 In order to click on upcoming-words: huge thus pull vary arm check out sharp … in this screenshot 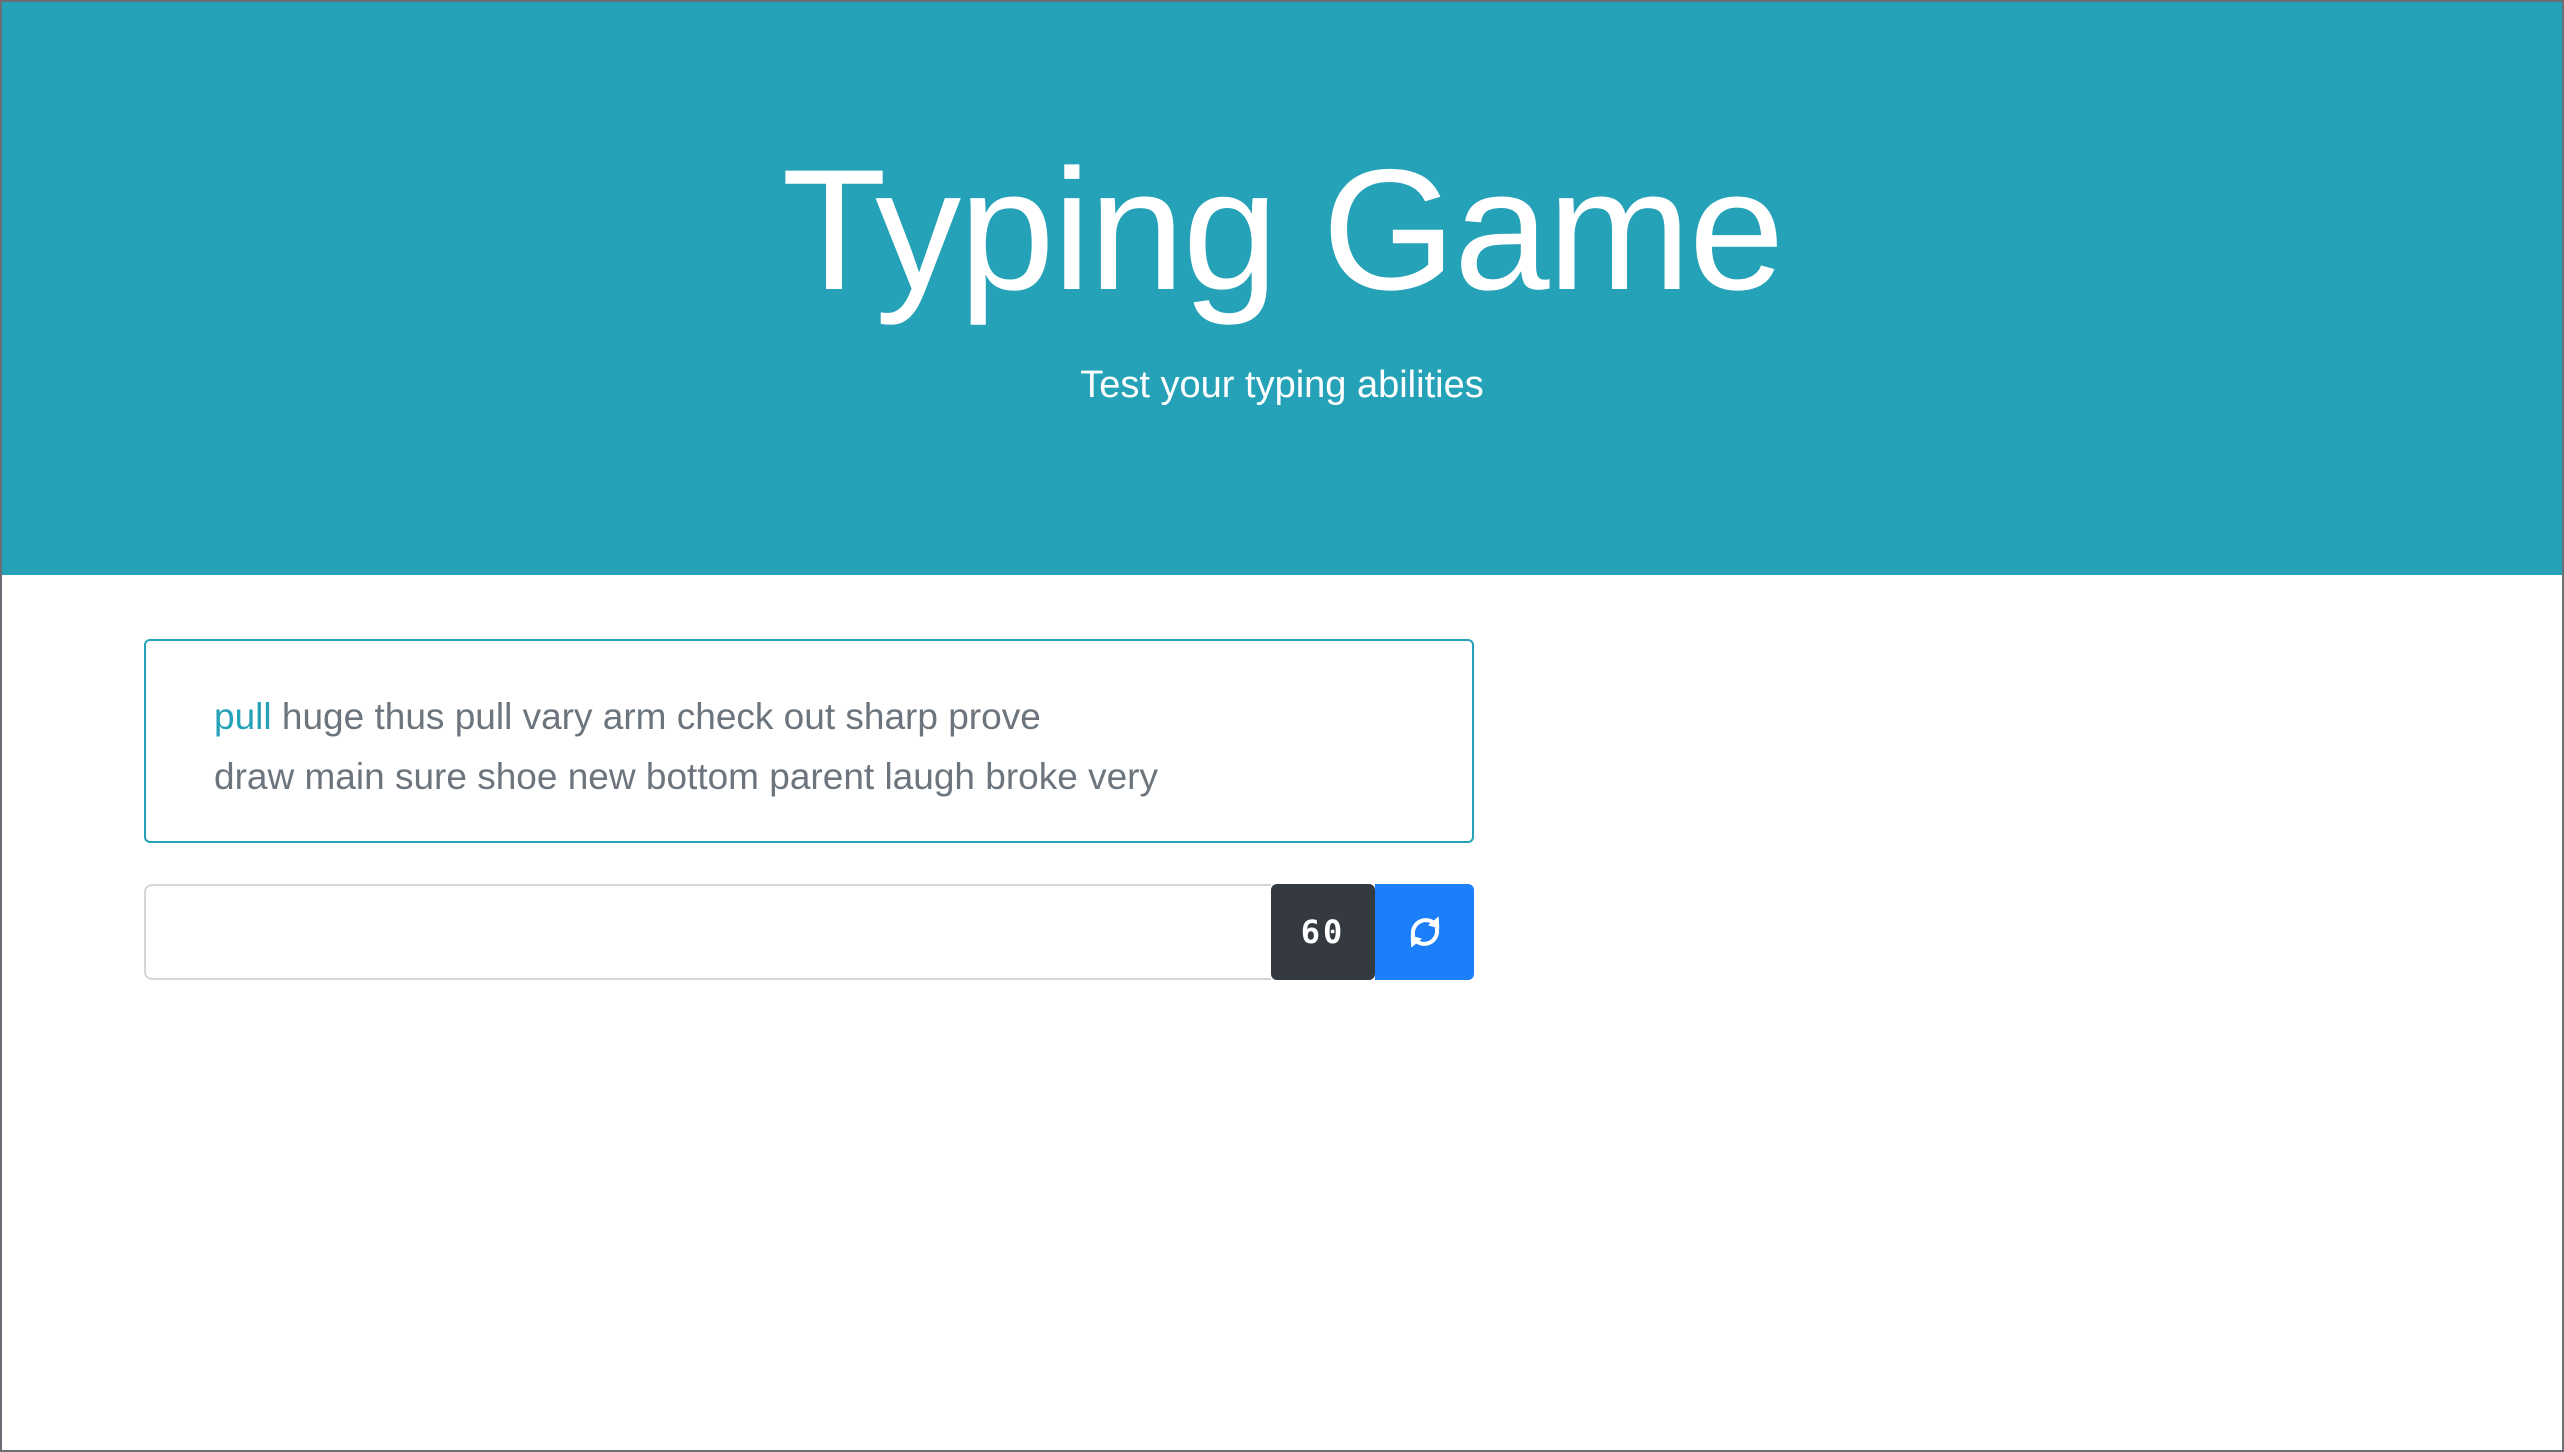, I will do `click(656, 716)`.